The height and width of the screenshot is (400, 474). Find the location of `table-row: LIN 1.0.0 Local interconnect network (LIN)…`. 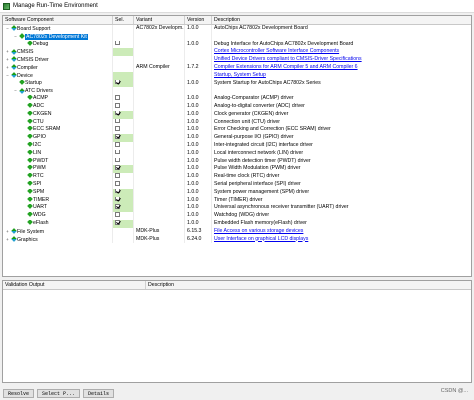

table-row: LIN 1.0.0 Local interconnect network (LIN)… is located at coordinates (237, 153).